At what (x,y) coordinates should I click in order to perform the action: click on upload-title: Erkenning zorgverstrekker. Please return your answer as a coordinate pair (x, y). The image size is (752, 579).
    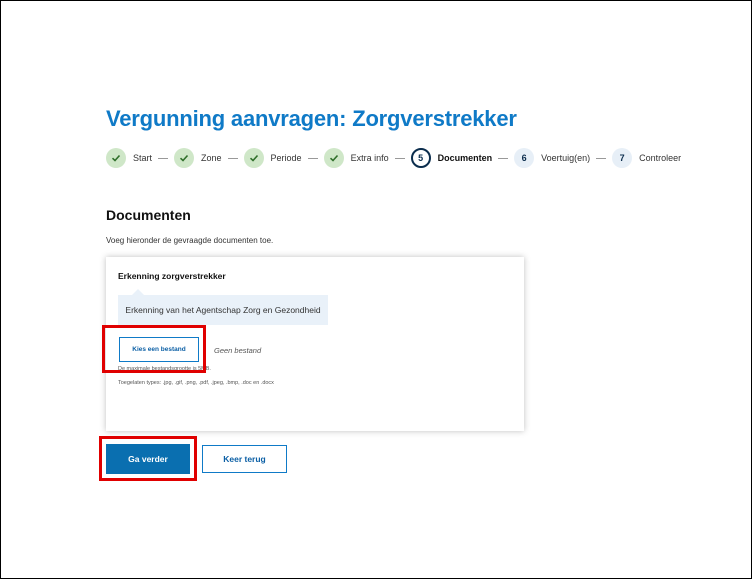
    Looking at the image, I should click on (172, 276).